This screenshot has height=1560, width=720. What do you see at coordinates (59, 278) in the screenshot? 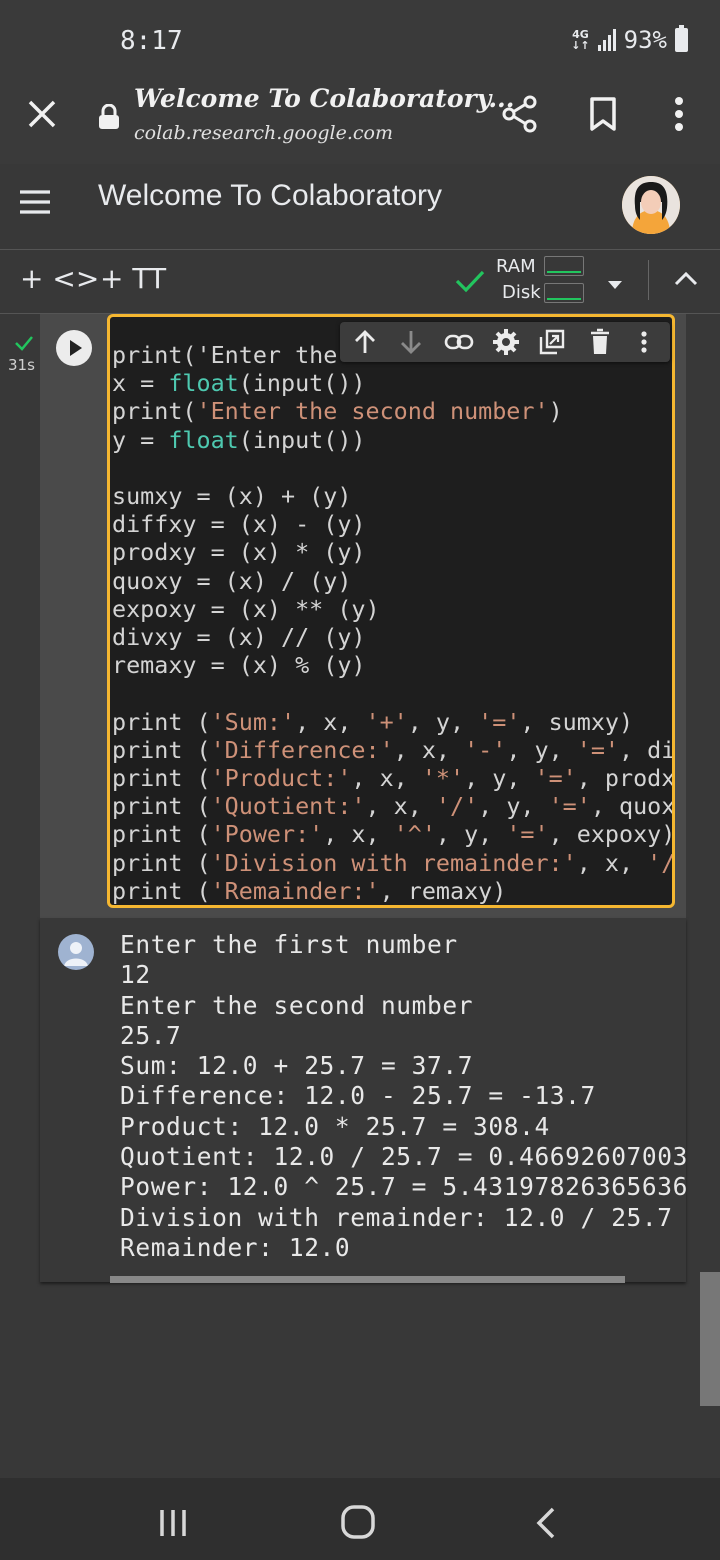
I see `add-code-cell-button: + <>` at bounding box center [59, 278].